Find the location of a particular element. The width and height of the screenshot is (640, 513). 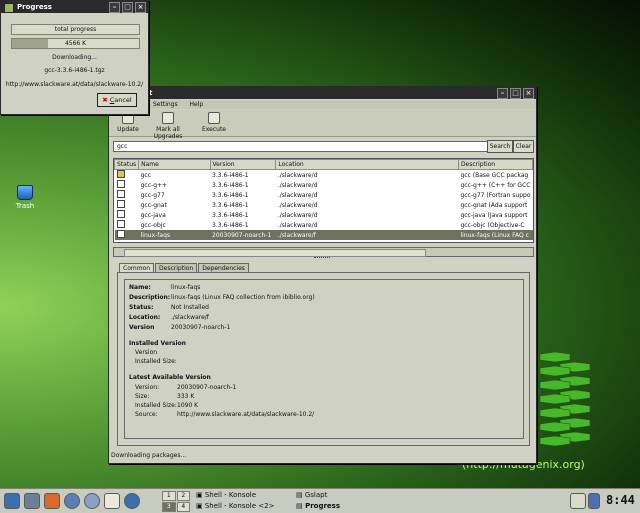

column-header-location: Location is located at coordinates (367, 164).